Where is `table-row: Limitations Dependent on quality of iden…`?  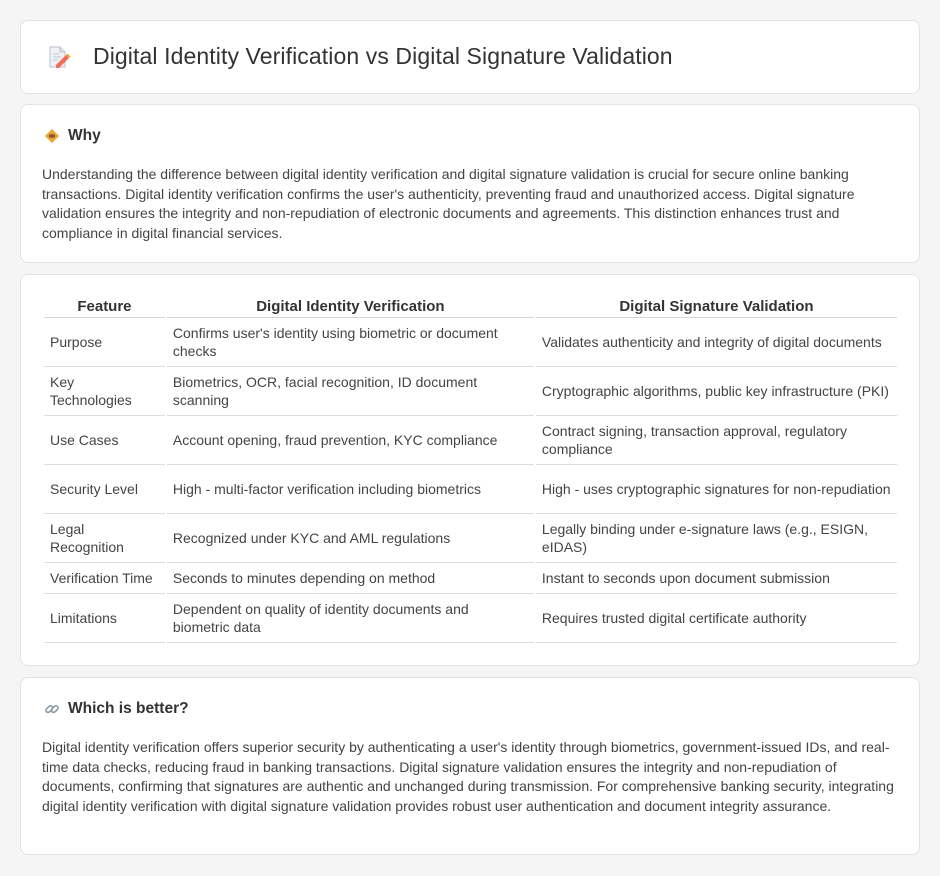
table-row: Limitations Dependent on quality of iden… is located at coordinates (470, 618).